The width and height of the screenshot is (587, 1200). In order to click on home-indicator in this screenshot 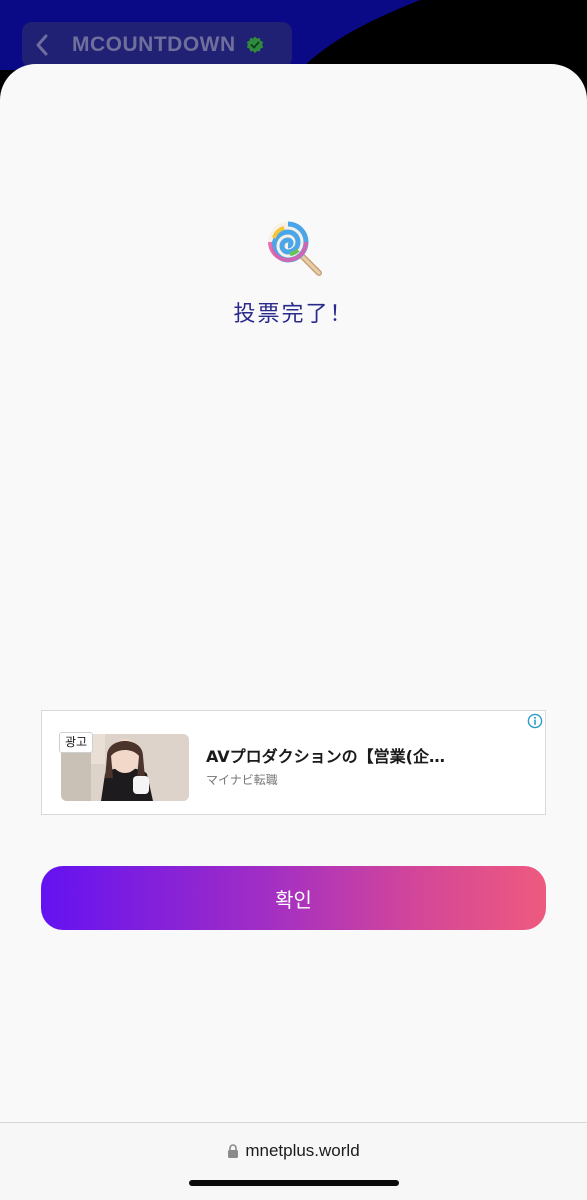, I will do `click(294, 1183)`.